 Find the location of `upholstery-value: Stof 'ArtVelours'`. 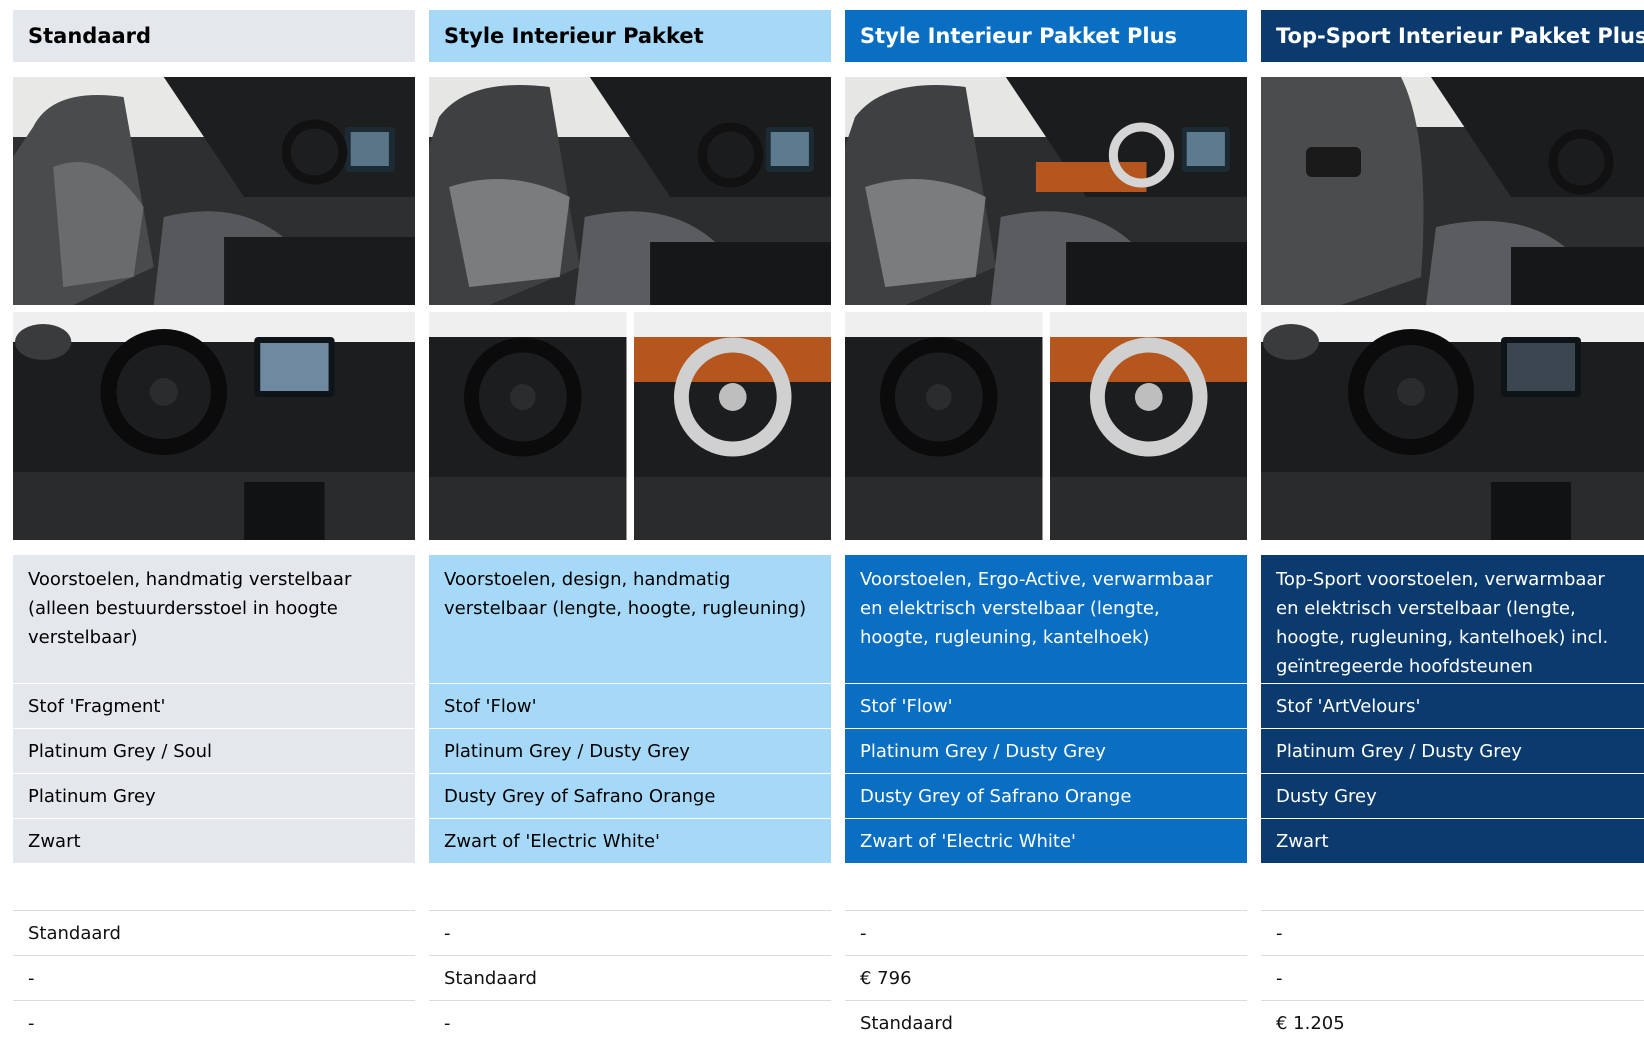

upholstery-value: Stof 'ArtVelours' is located at coordinates (1452, 705).